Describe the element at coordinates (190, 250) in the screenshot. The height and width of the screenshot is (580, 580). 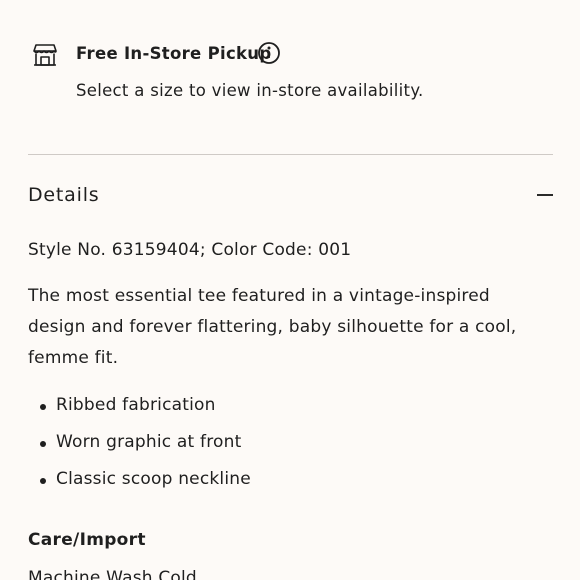
I see `style-number: Style No. 63159404; Color Code: 001` at that location.